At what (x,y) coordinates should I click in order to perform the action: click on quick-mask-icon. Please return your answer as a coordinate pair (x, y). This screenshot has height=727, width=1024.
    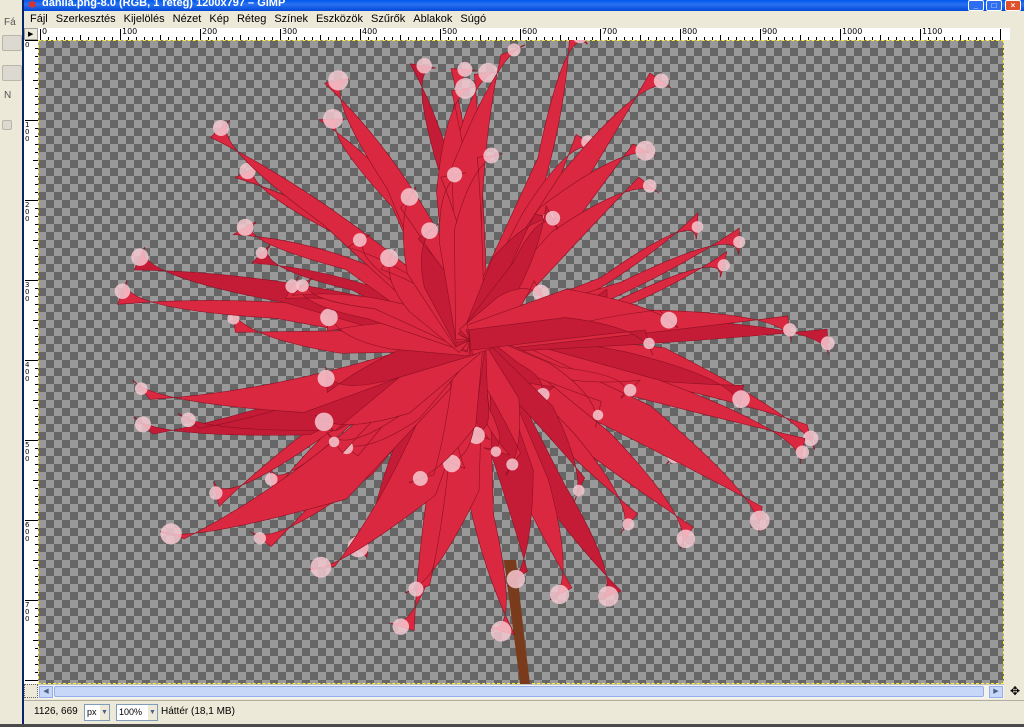
    Looking at the image, I should click on (31, 691).